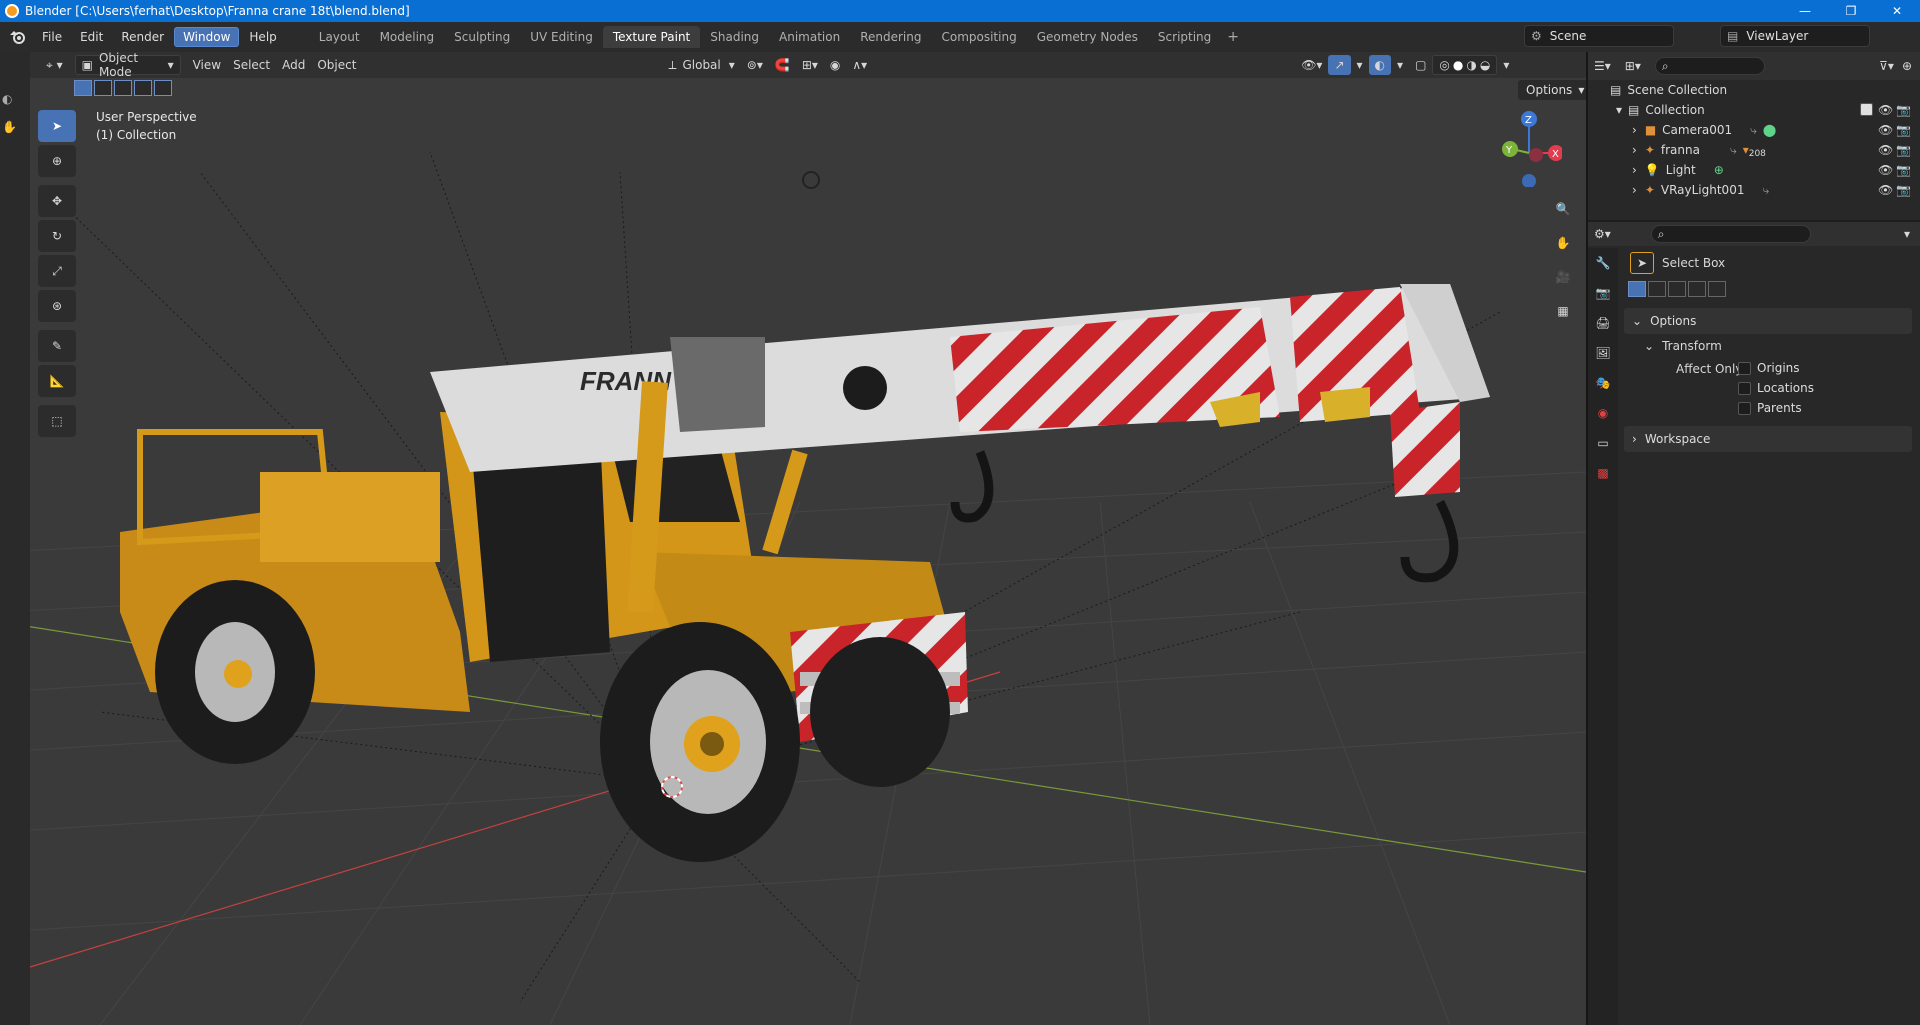 The image size is (1920, 1025). What do you see at coordinates (1730, 234) in the screenshot?
I see `properties-search: ⌕` at bounding box center [1730, 234].